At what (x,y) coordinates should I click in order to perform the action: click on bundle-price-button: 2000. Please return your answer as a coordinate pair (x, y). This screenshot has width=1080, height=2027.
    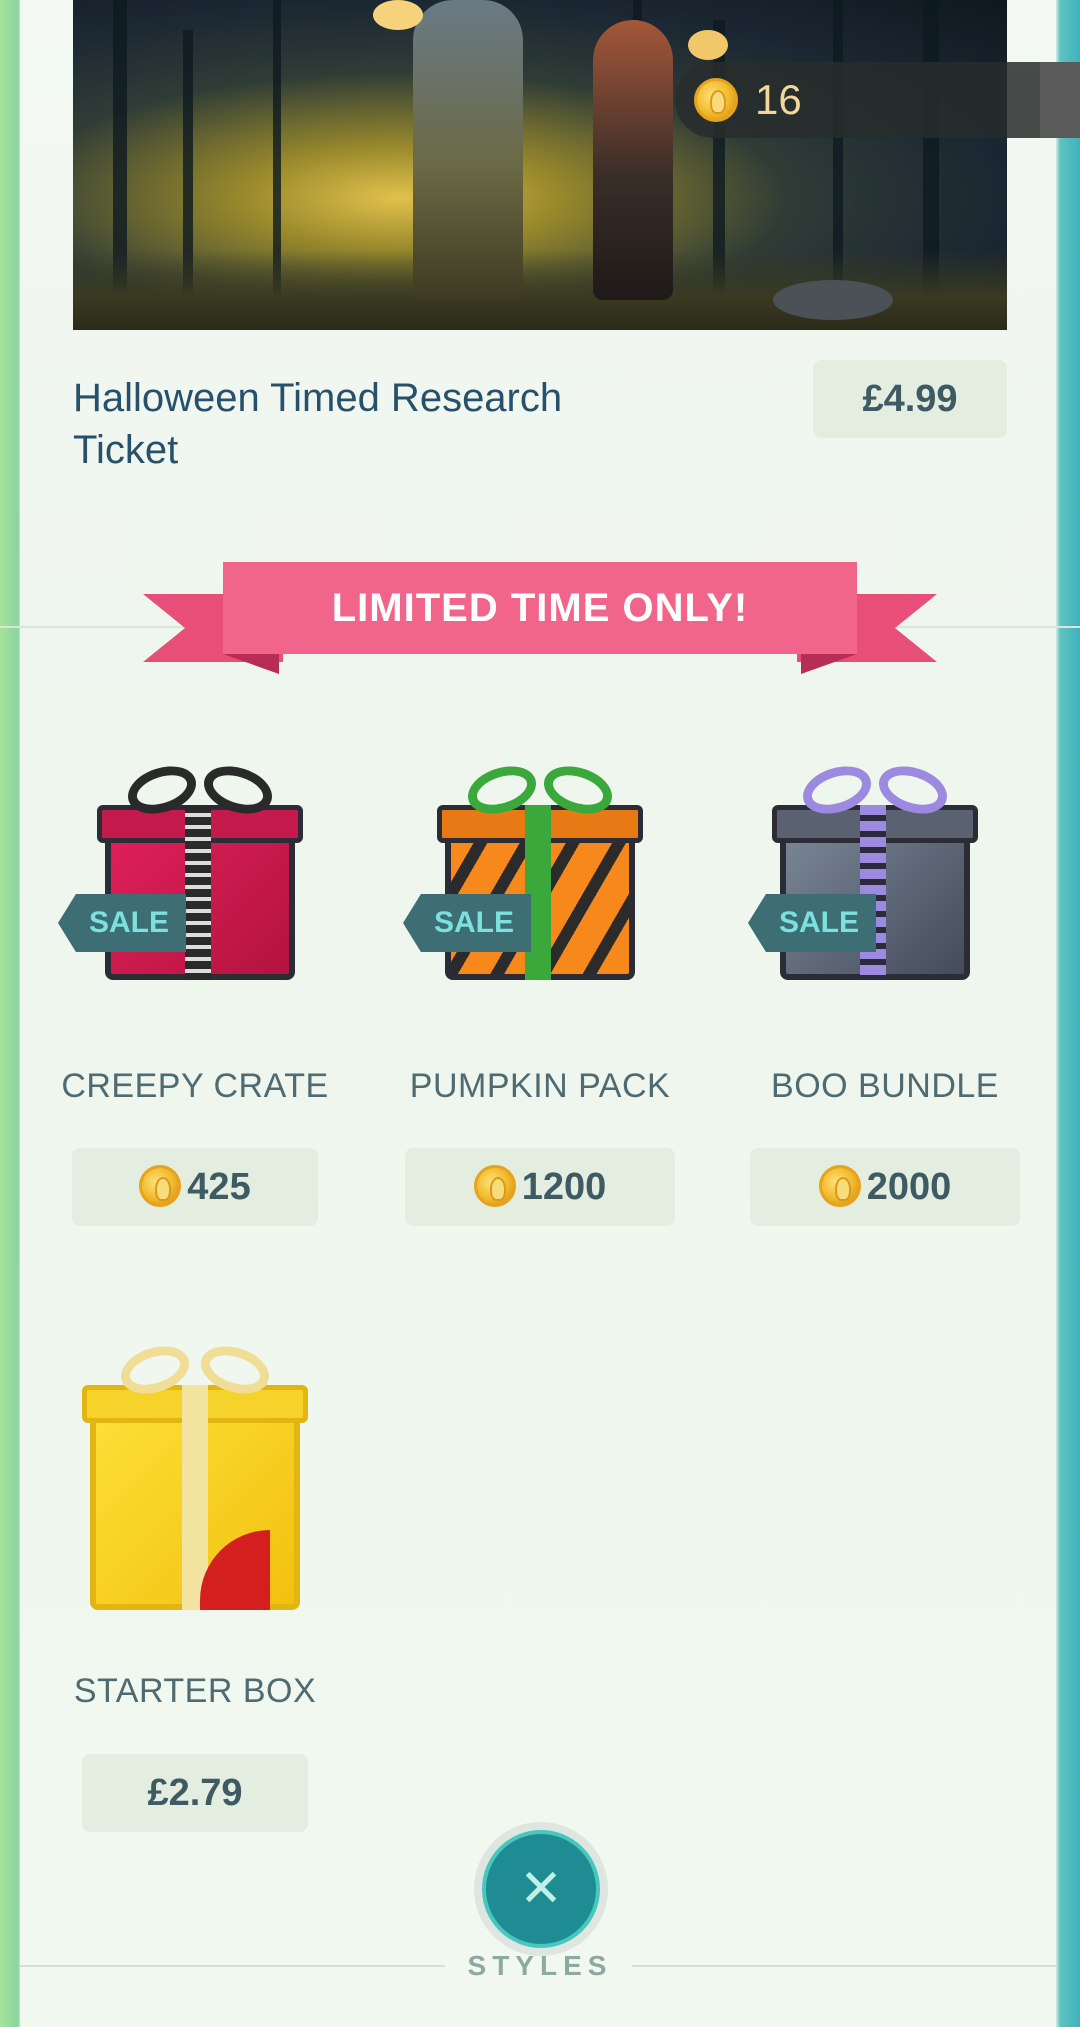
    Looking at the image, I should click on (885, 1187).